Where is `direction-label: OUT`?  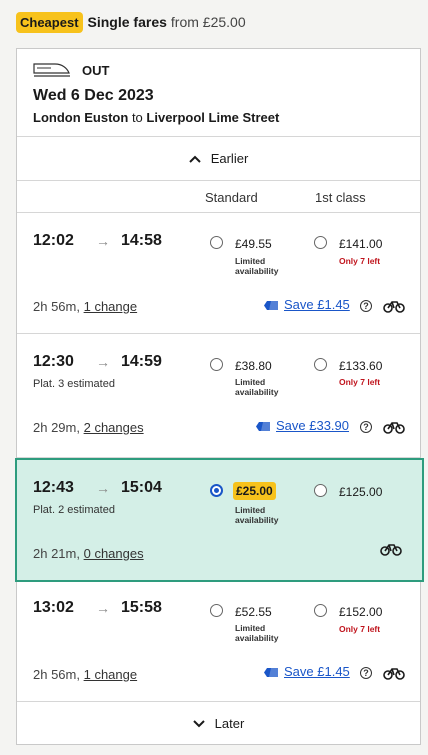 direction-label: OUT is located at coordinates (96, 70).